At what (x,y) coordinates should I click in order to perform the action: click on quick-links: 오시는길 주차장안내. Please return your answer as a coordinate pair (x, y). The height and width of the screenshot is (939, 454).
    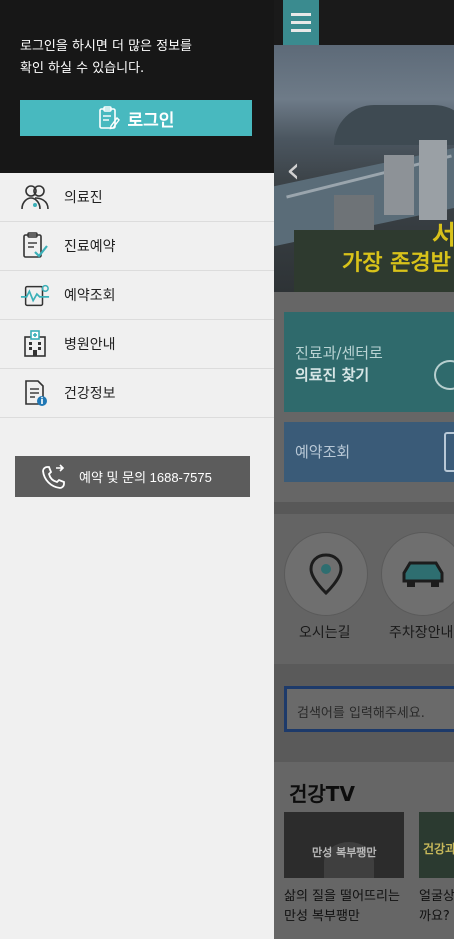
    Looking at the image, I should click on (364, 589).